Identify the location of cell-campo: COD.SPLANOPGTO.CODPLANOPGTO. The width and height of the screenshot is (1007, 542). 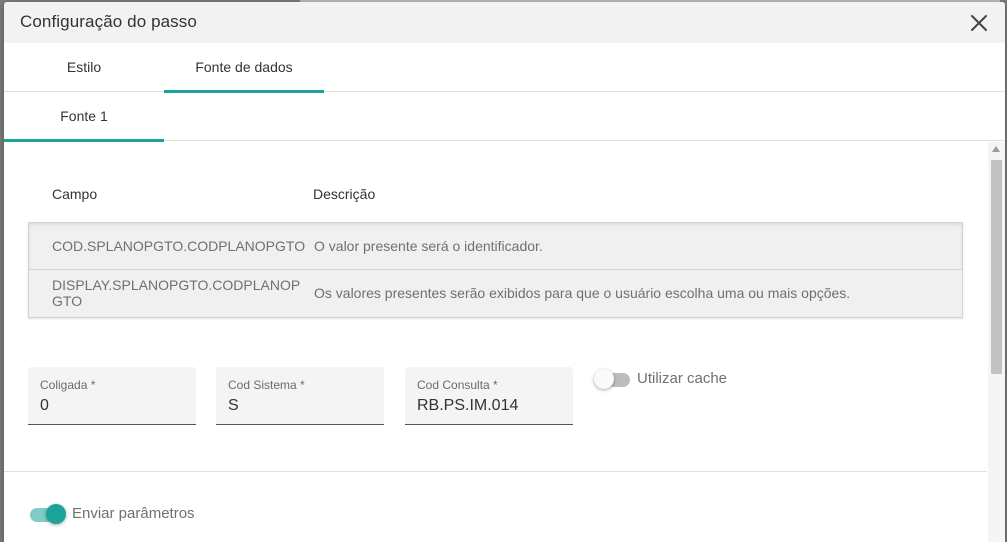
(179, 246).